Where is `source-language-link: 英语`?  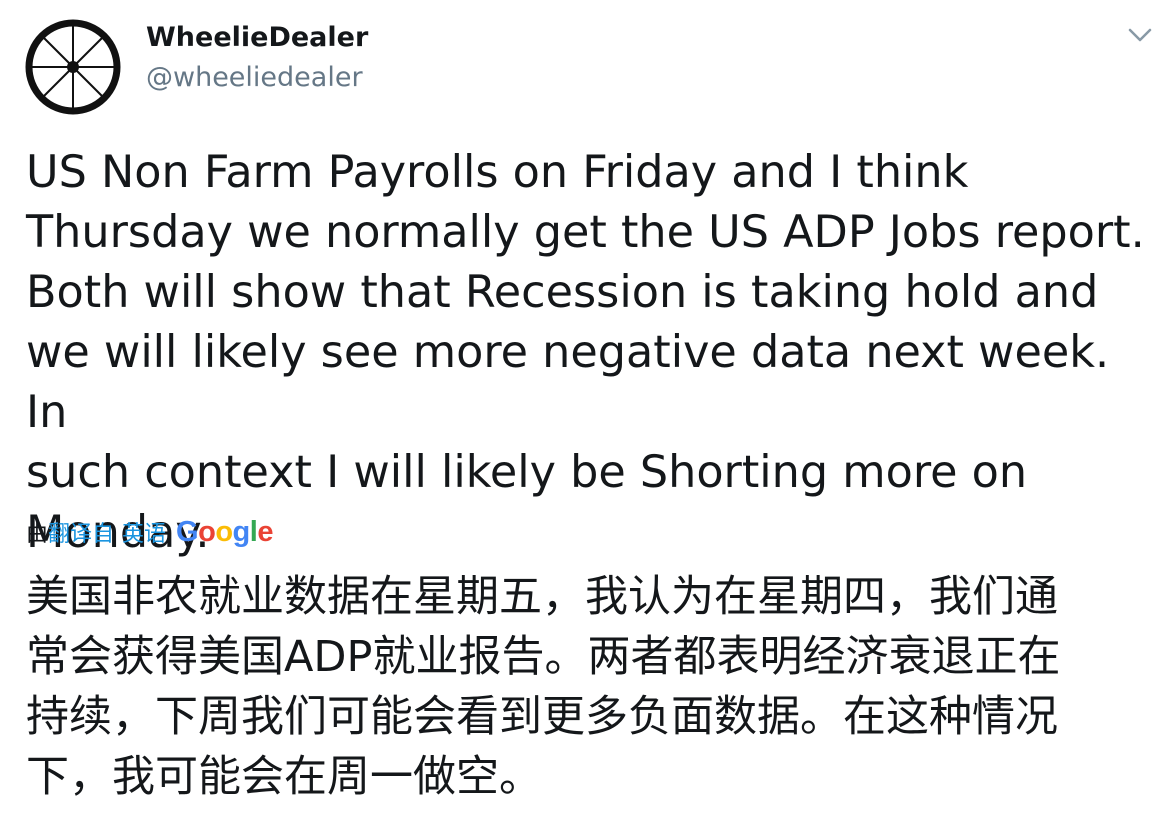
source-language-link: 英语 is located at coordinates (144, 532).